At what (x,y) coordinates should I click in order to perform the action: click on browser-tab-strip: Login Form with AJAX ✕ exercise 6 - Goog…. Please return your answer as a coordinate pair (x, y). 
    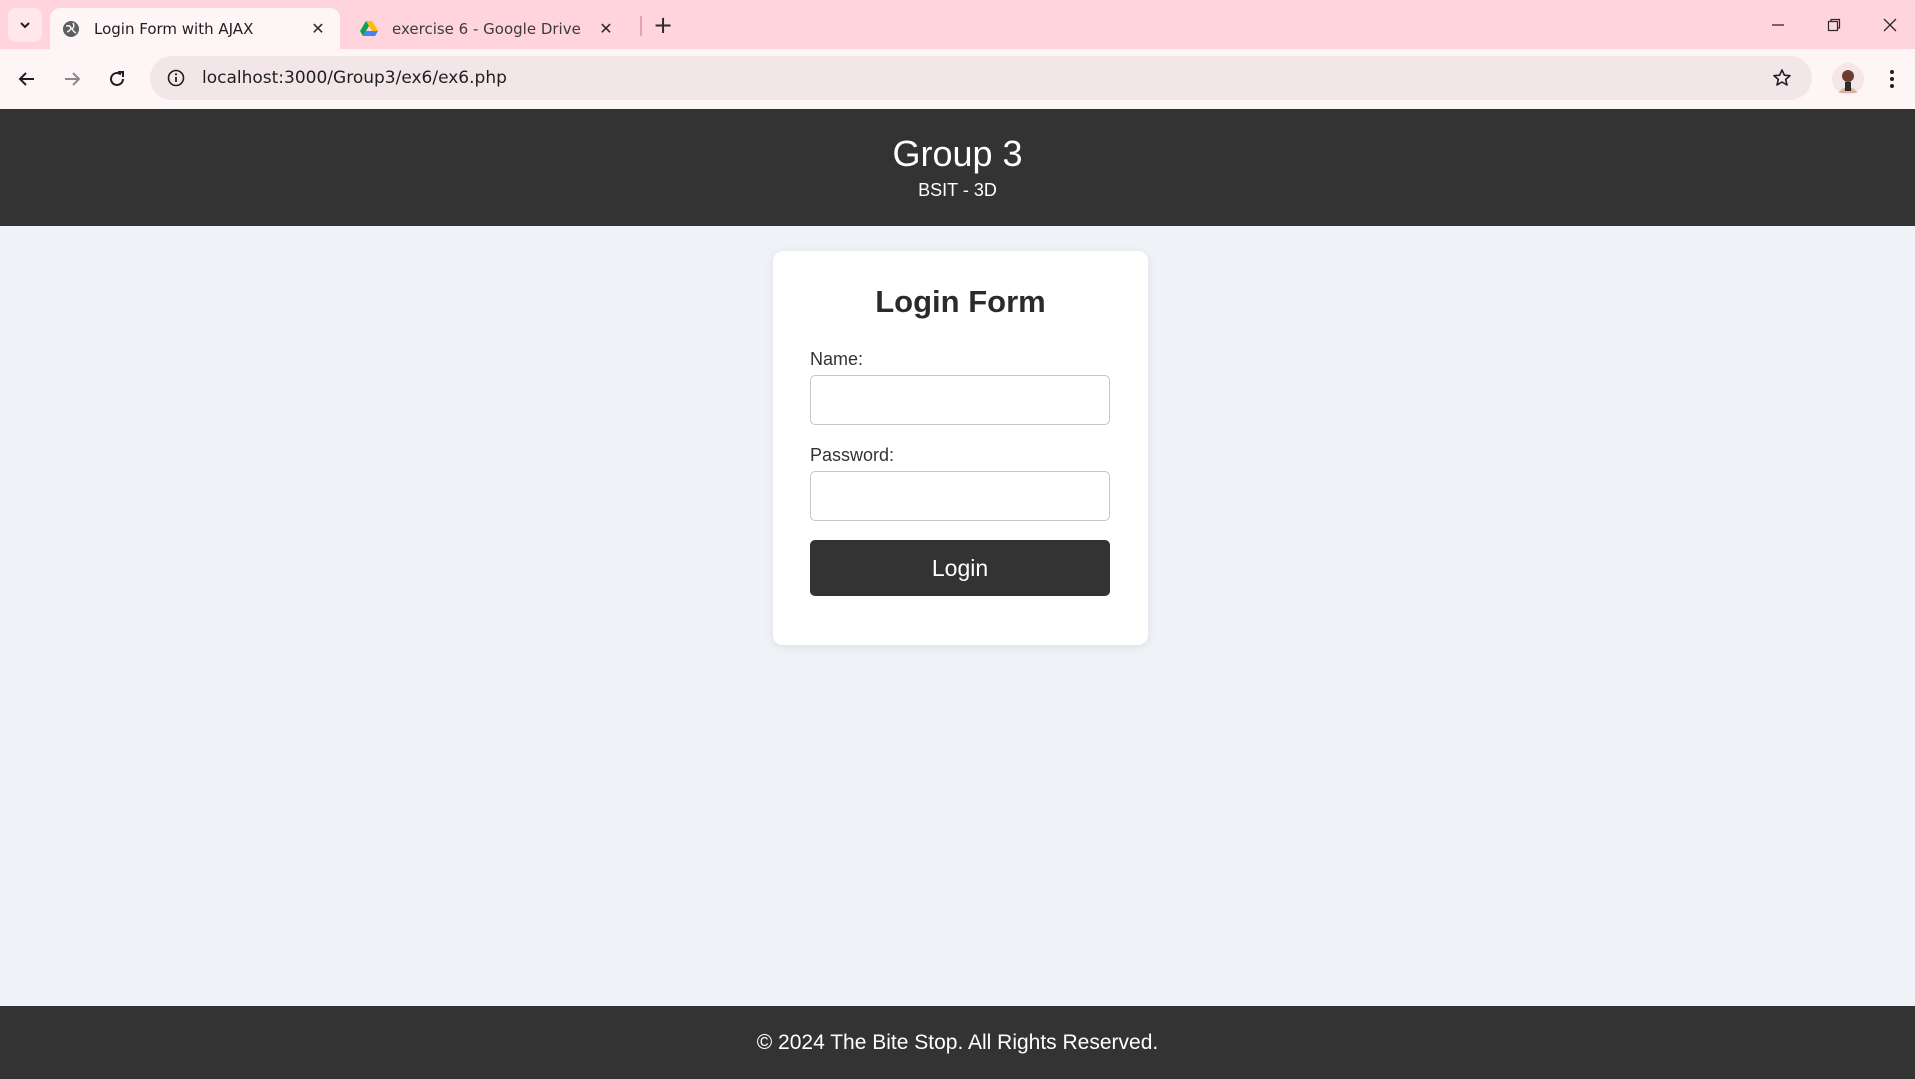
    Looking at the image, I should click on (957, 24).